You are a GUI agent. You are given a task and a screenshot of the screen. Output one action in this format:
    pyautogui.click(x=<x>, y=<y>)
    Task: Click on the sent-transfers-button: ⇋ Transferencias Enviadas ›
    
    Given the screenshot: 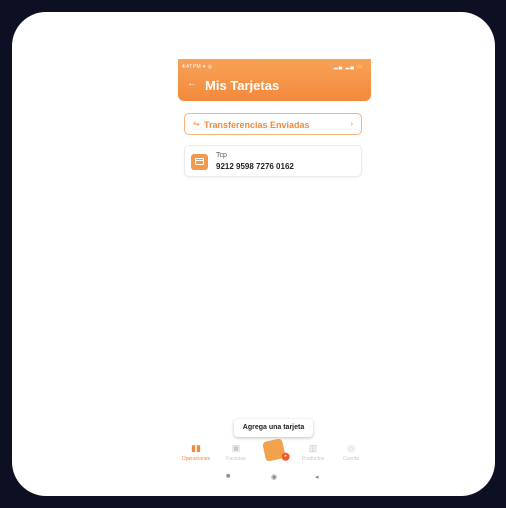 What is the action you would take?
    pyautogui.click(x=273, y=124)
    